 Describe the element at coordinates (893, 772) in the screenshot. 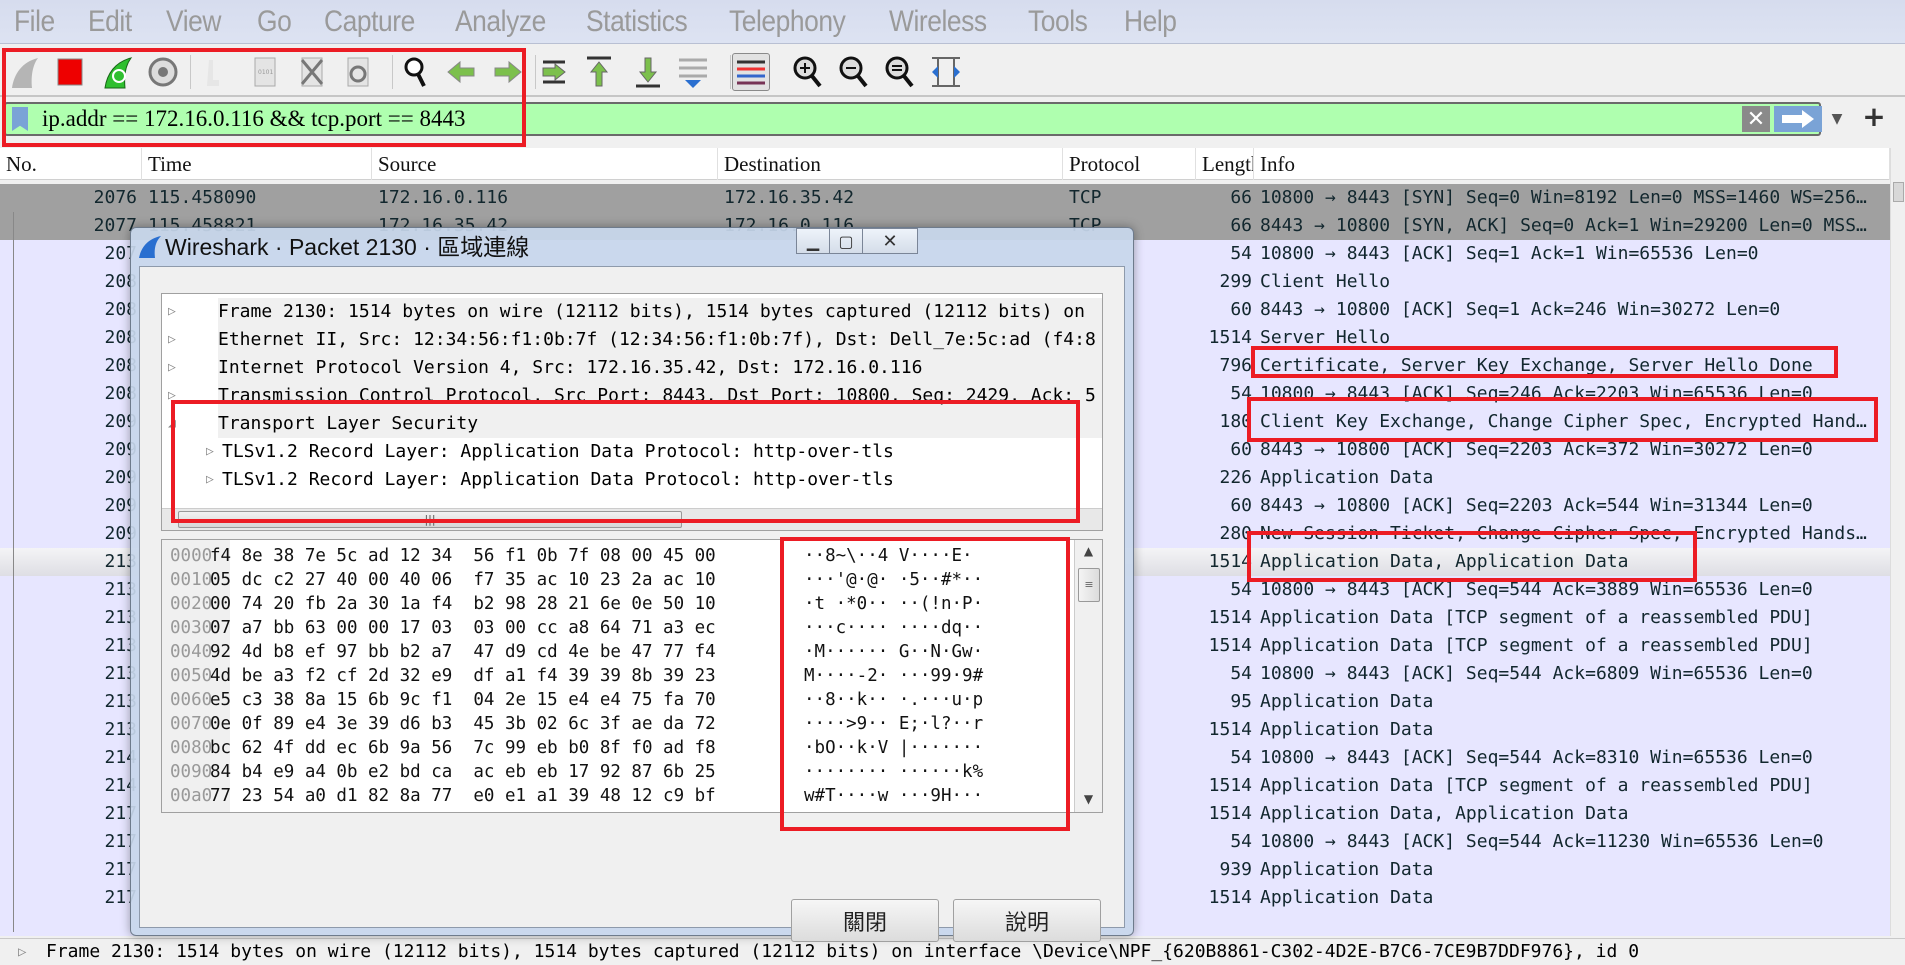

I see `hex-ascii: ········ ······k%` at that location.